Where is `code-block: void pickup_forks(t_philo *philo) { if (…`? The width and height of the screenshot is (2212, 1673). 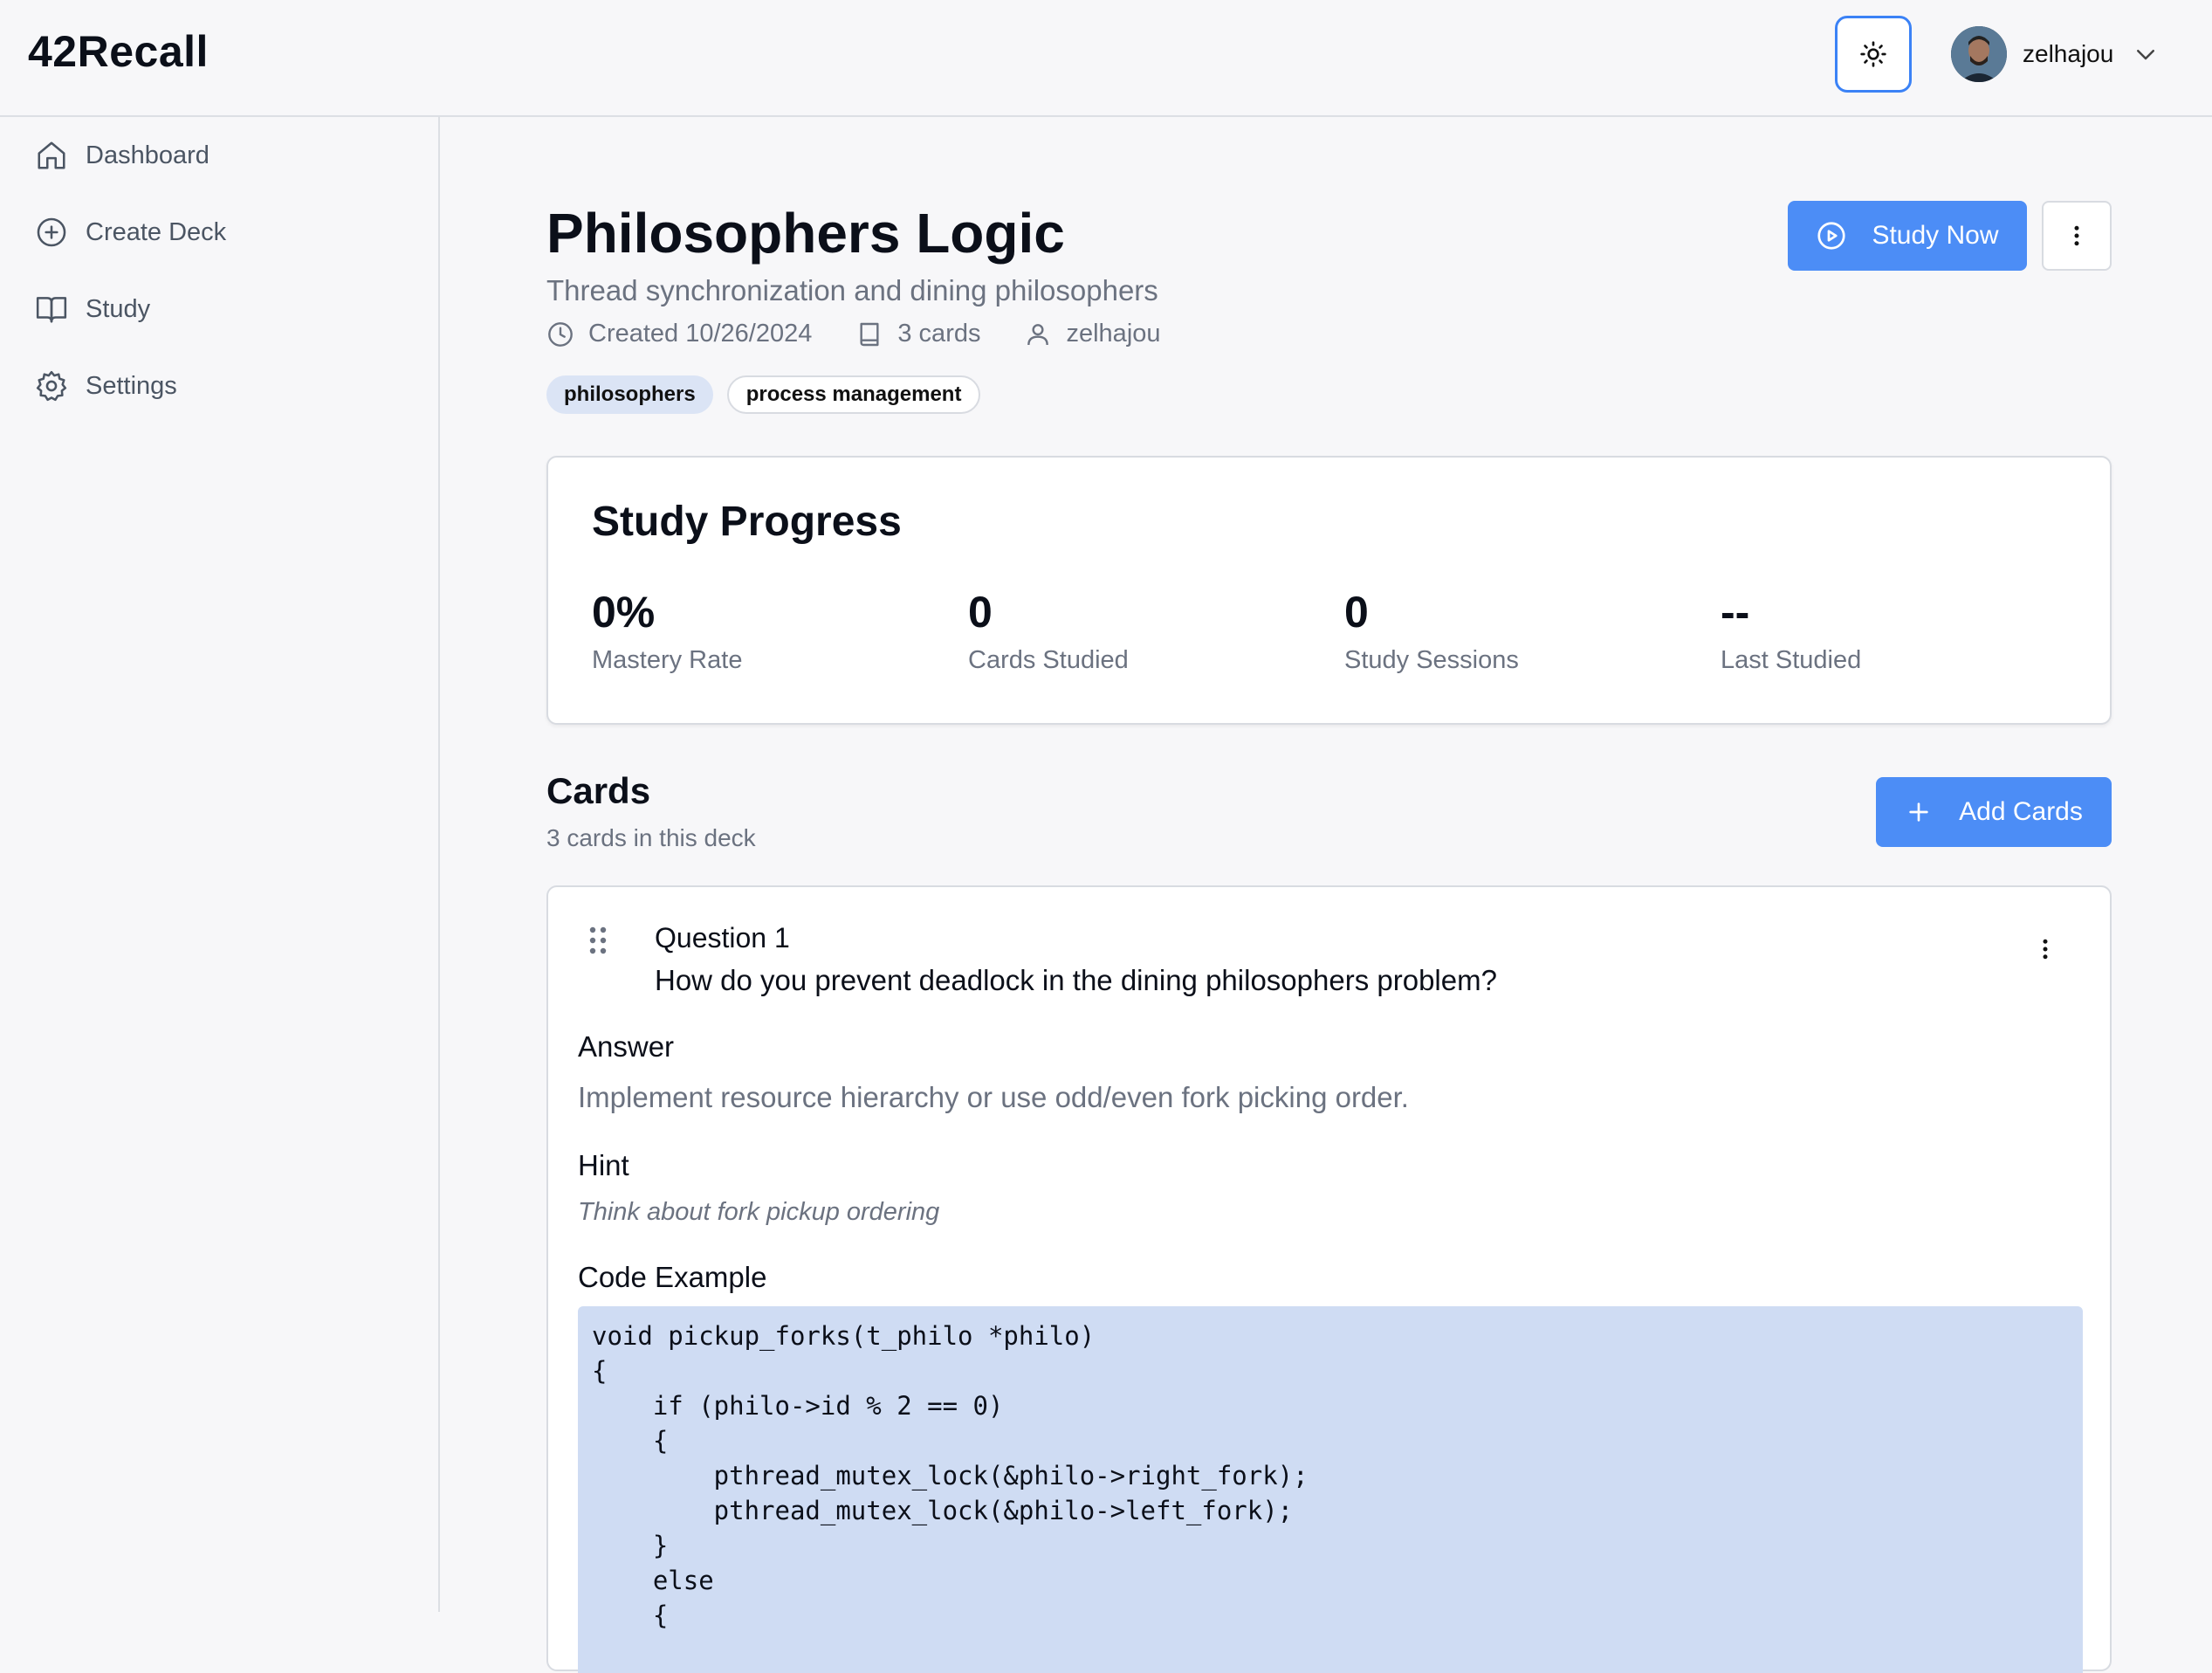 code-block: void pickup_forks(t_philo *philo) { if (… is located at coordinates (1330, 1489).